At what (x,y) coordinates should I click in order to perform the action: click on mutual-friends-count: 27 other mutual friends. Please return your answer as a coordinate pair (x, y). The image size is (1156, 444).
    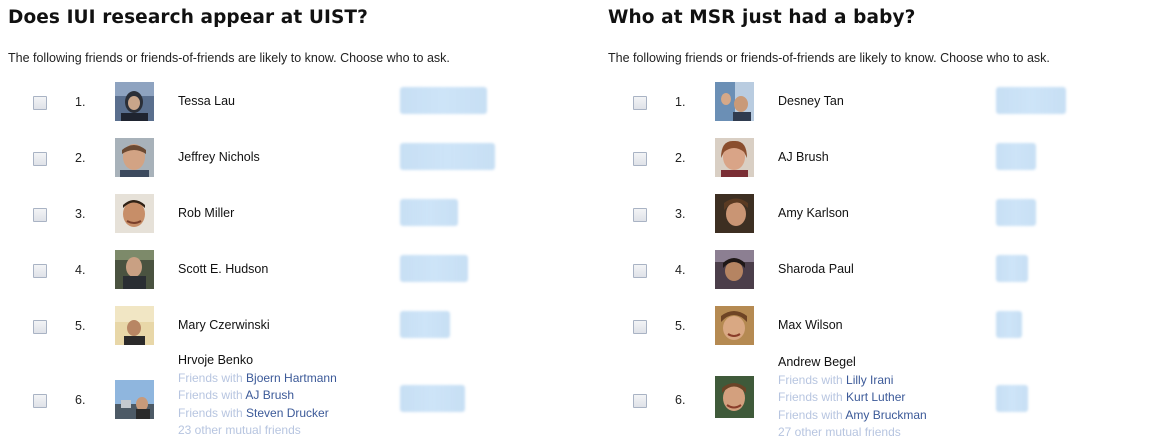
    Looking at the image, I should click on (839, 432).